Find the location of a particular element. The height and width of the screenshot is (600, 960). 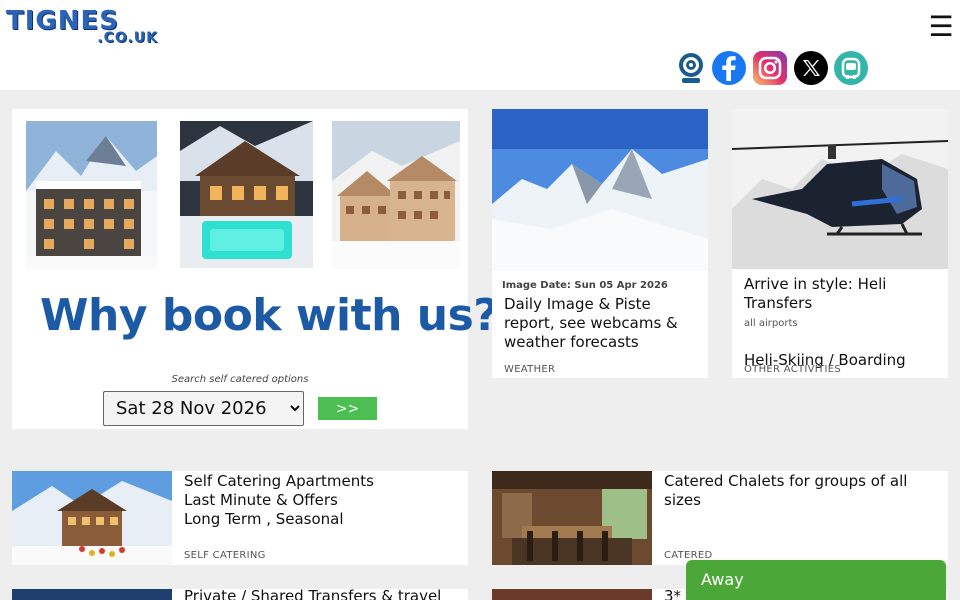

image-date: Image Date: Sun 05 Apr 2026 is located at coordinates (585, 285).